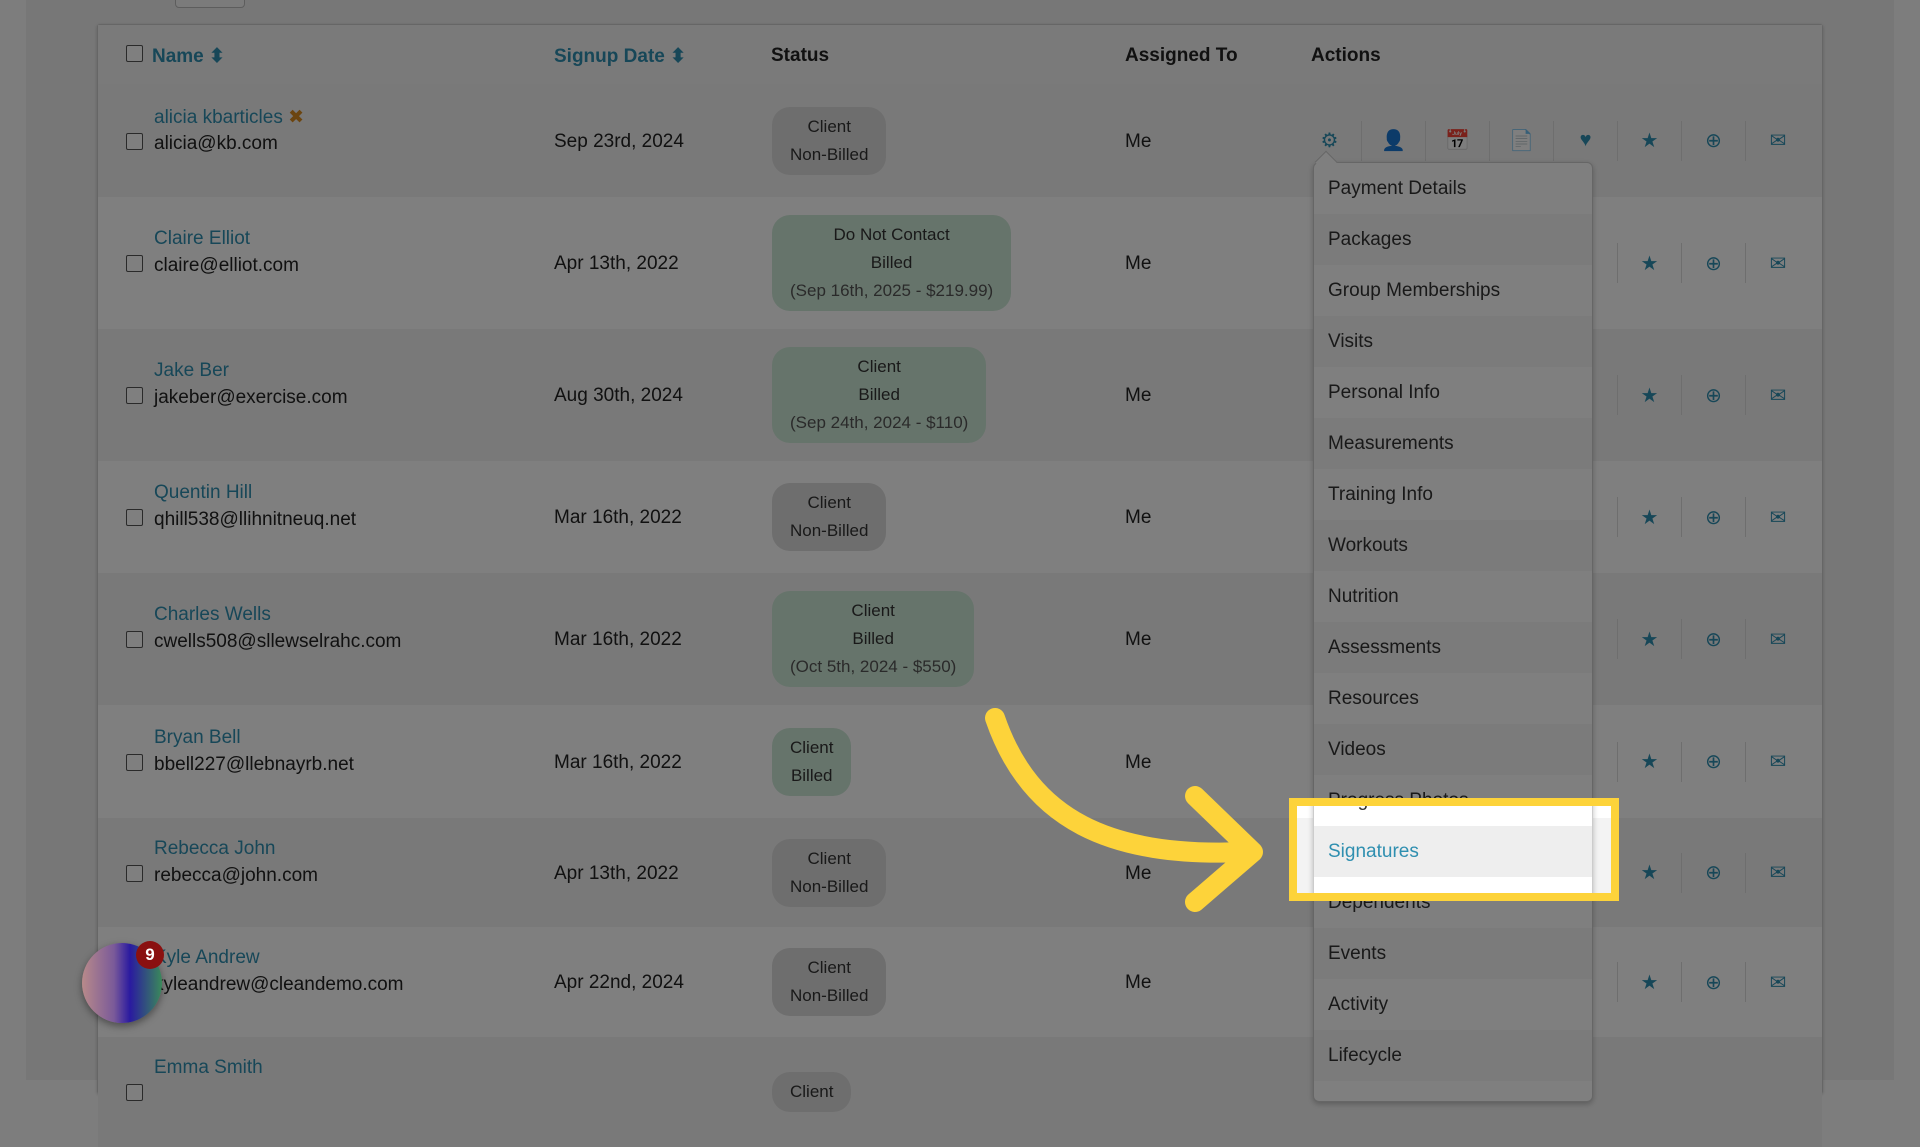  What do you see at coordinates (197, 738) in the screenshot?
I see `client-name-link: Bryan Bell` at bounding box center [197, 738].